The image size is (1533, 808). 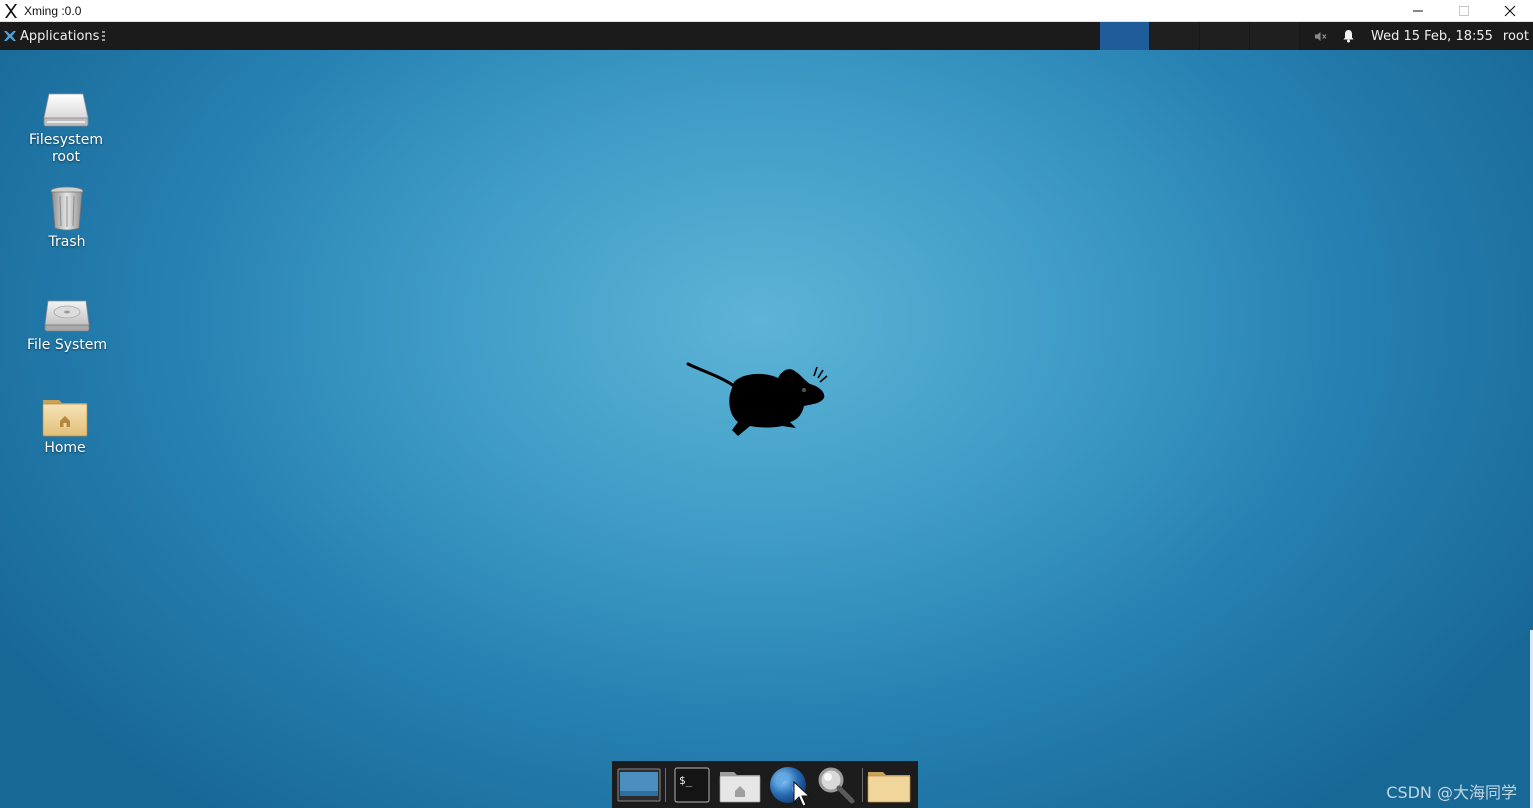 I want to click on minimize-icon, so click(x=1418, y=11).